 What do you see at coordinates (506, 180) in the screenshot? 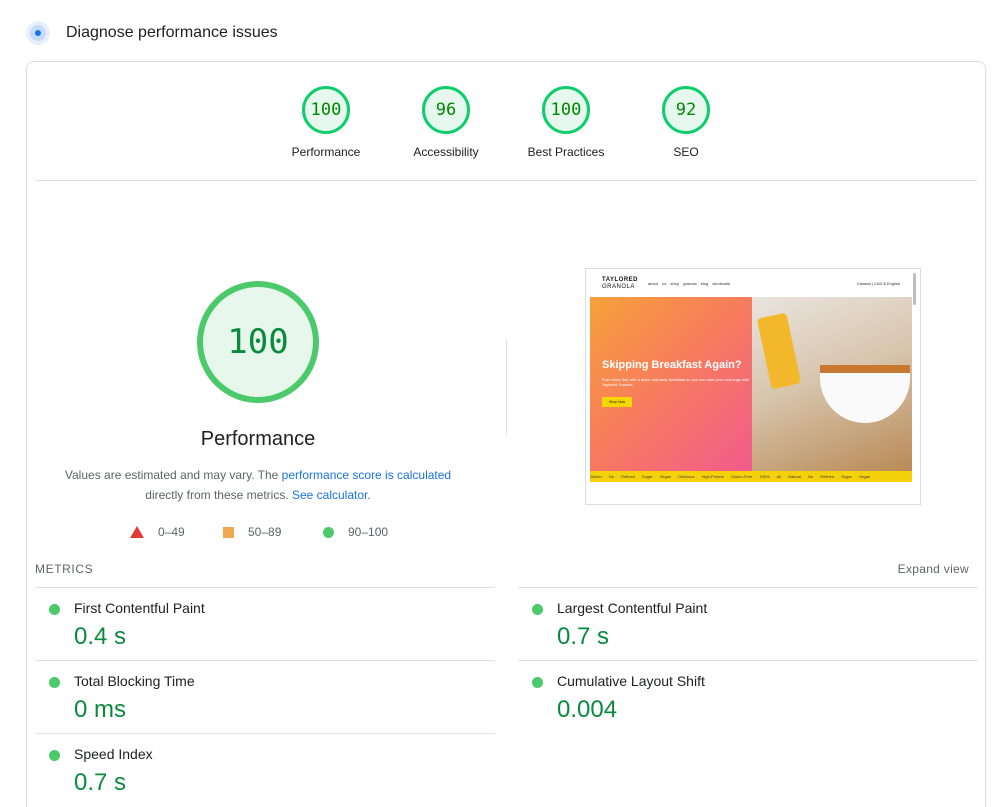
I see `divider` at bounding box center [506, 180].